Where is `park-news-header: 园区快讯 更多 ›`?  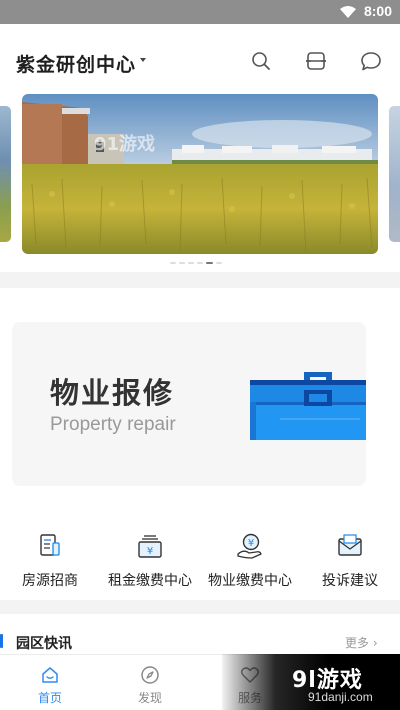
park-news-header: 园区快讯 更多 › is located at coordinates (200, 641).